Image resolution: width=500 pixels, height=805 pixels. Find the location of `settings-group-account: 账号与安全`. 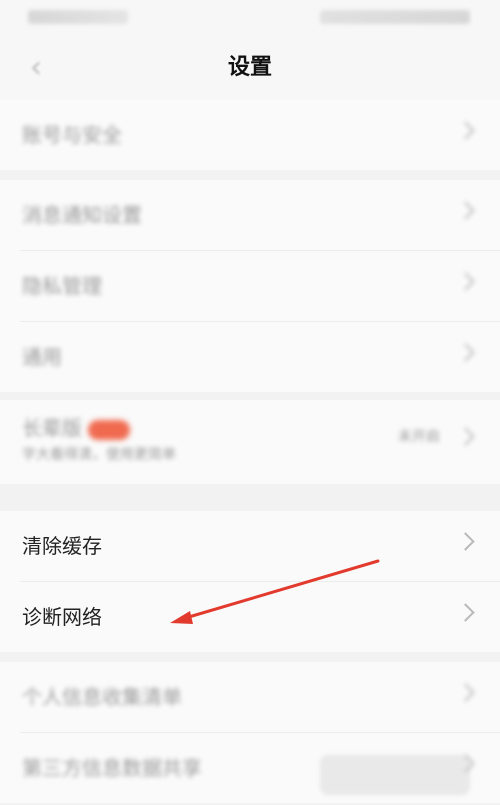

settings-group-account: 账号与安全 is located at coordinates (250, 135).